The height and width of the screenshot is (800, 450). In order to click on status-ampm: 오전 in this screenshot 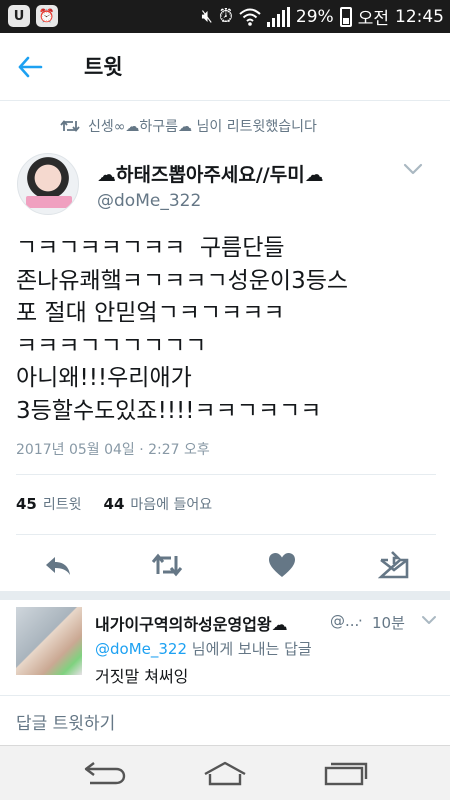, I will do `click(373, 19)`.